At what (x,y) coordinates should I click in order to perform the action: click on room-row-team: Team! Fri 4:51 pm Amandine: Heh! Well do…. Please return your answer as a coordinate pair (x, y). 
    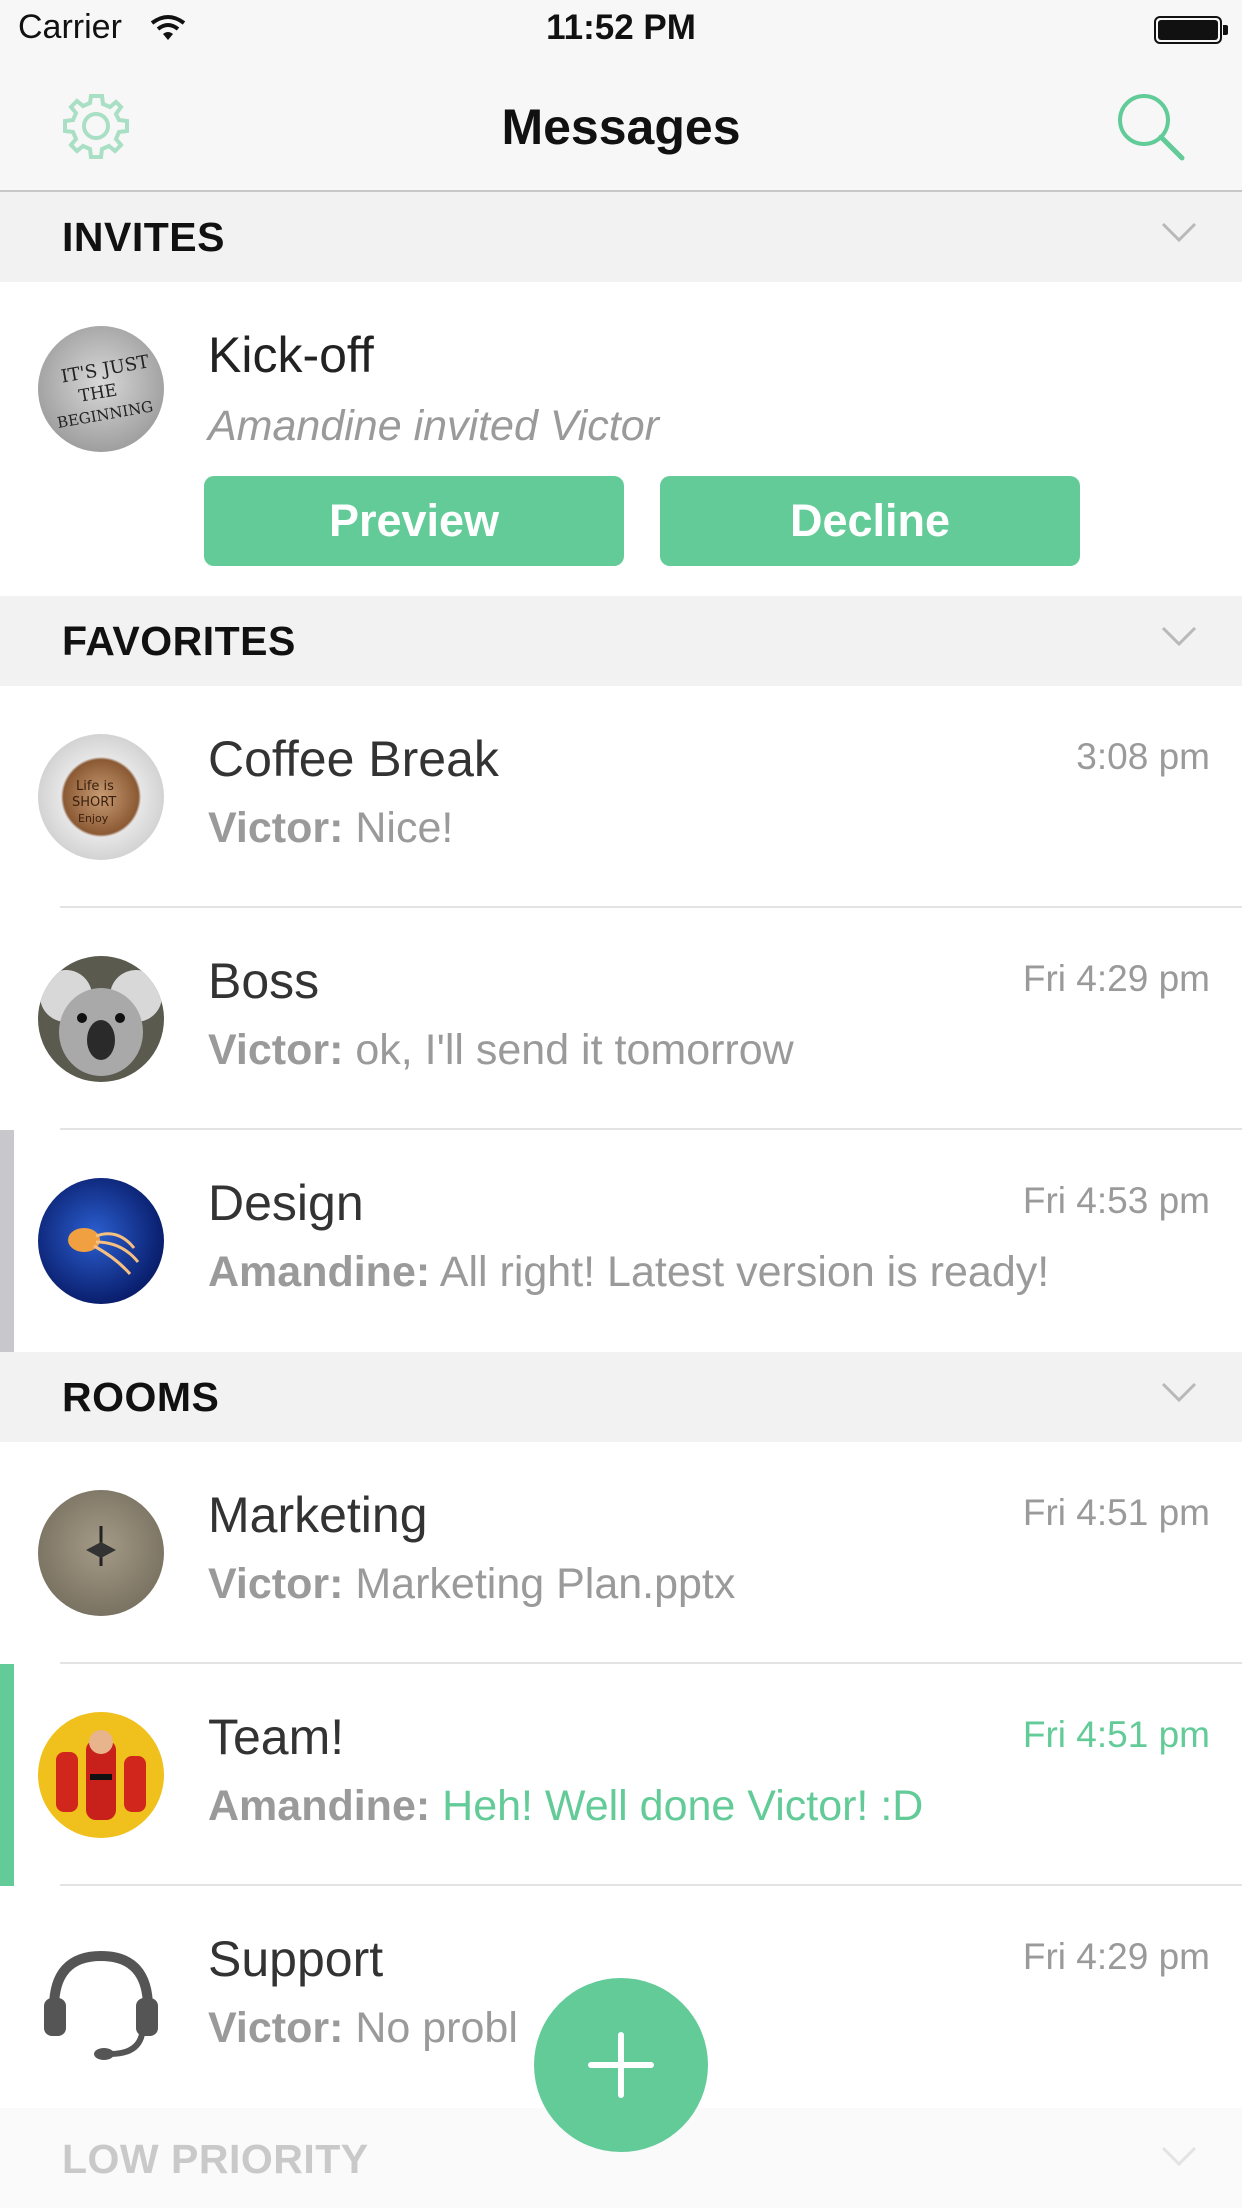
    Looking at the image, I should click on (621, 1775).